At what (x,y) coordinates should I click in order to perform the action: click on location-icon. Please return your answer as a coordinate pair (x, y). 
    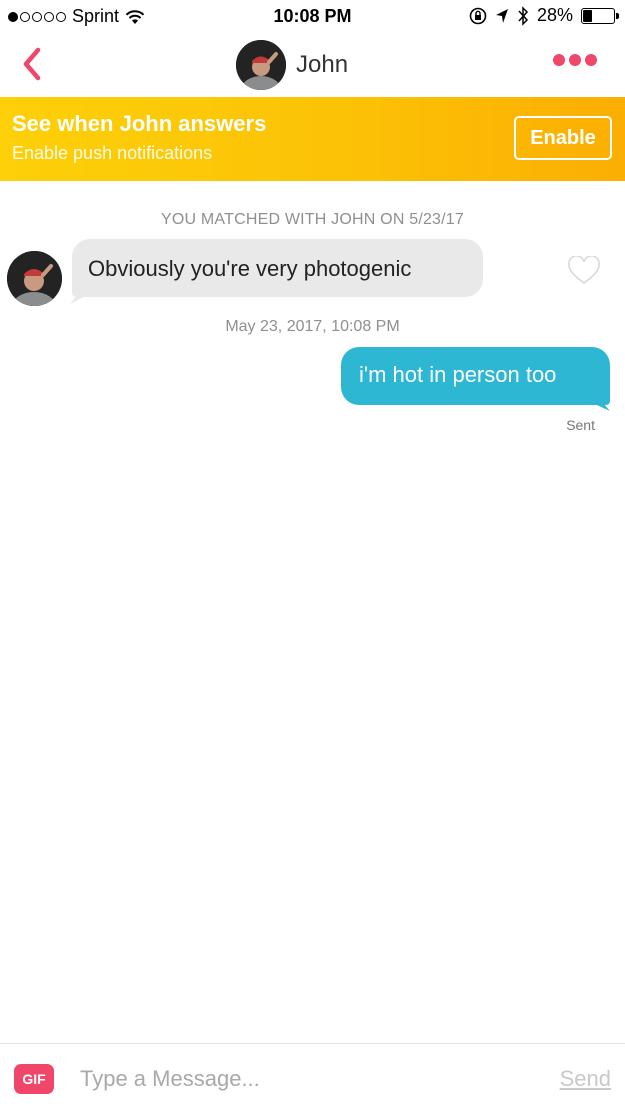
    Looking at the image, I should click on (501, 15).